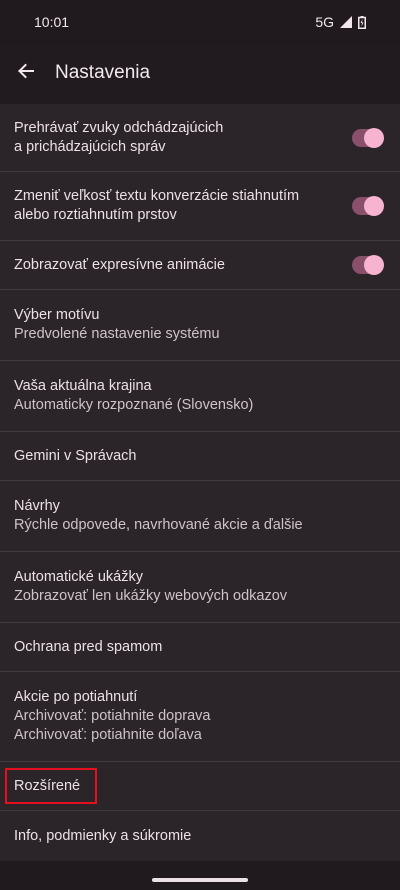 The height and width of the screenshot is (890, 400). Describe the element at coordinates (134, 405) in the screenshot. I see `setting-subtitle: Automaticky rozpoznané (Slovensko)` at that location.